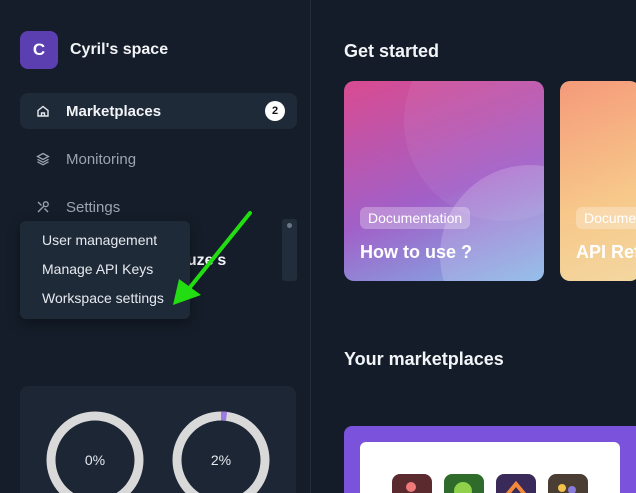 The width and height of the screenshot is (636, 493). I want to click on doc-card-how-to-use: Documentation How to use ?, so click(444, 181).